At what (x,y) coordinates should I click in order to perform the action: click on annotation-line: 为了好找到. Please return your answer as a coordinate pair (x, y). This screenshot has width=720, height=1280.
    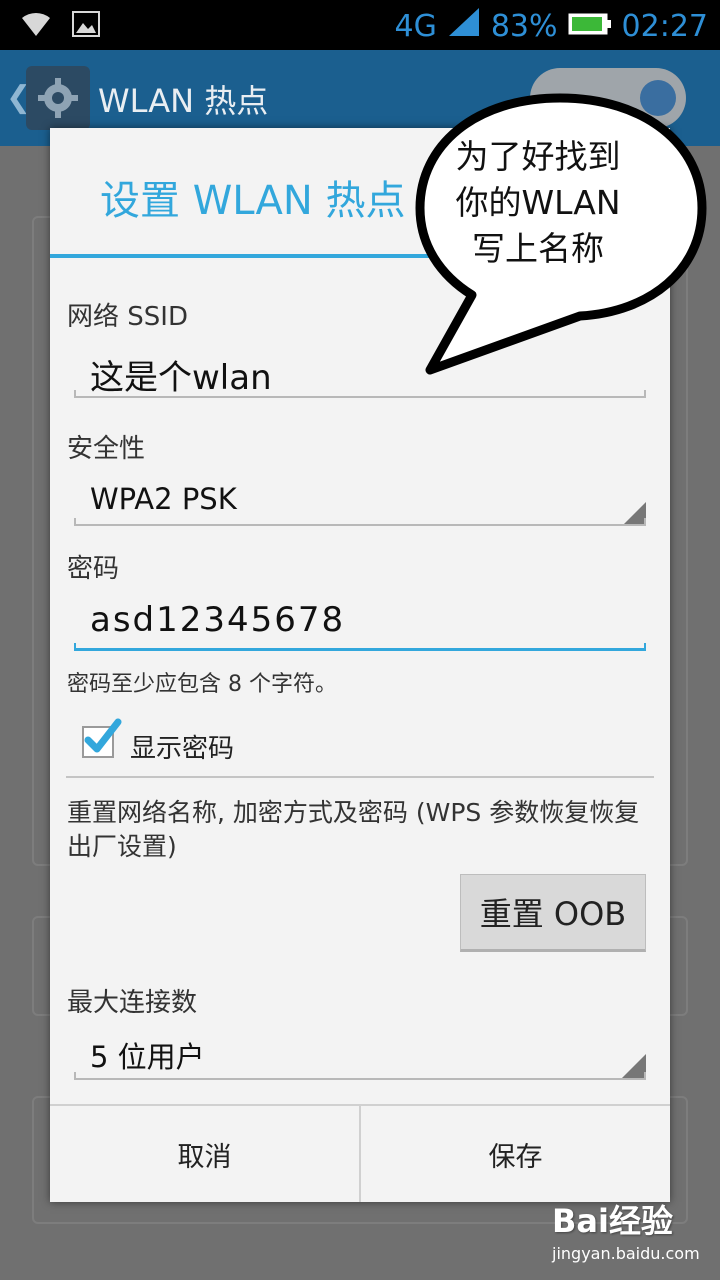
    Looking at the image, I should click on (538, 156).